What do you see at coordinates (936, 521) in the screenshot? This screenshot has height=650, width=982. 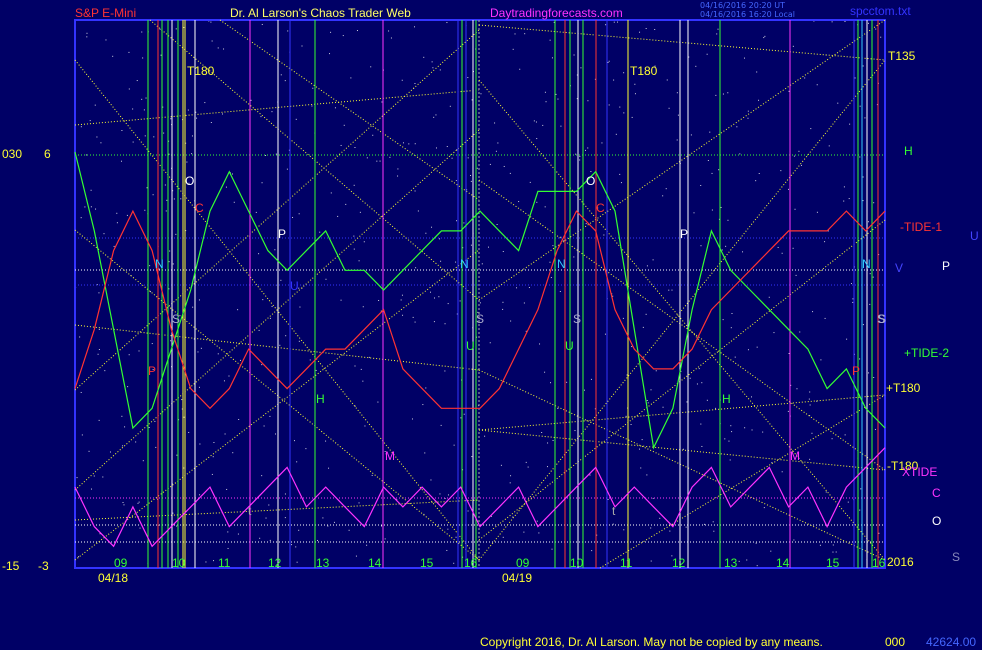 I see `right-label: O` at bounding box center [936, 521].